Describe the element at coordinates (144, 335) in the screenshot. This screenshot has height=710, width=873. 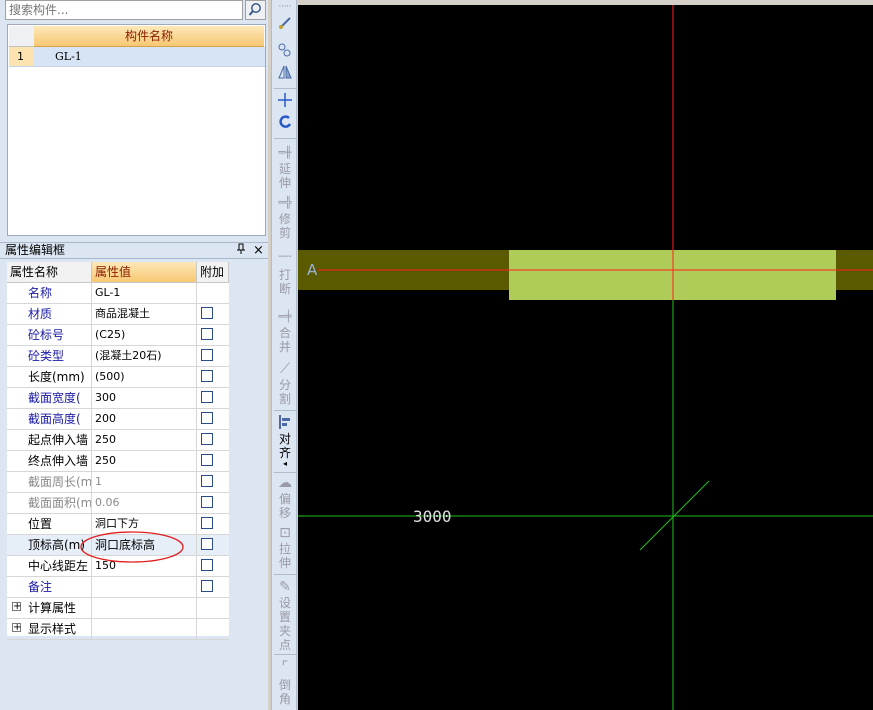
I see `property-value: (C25)` at that location.